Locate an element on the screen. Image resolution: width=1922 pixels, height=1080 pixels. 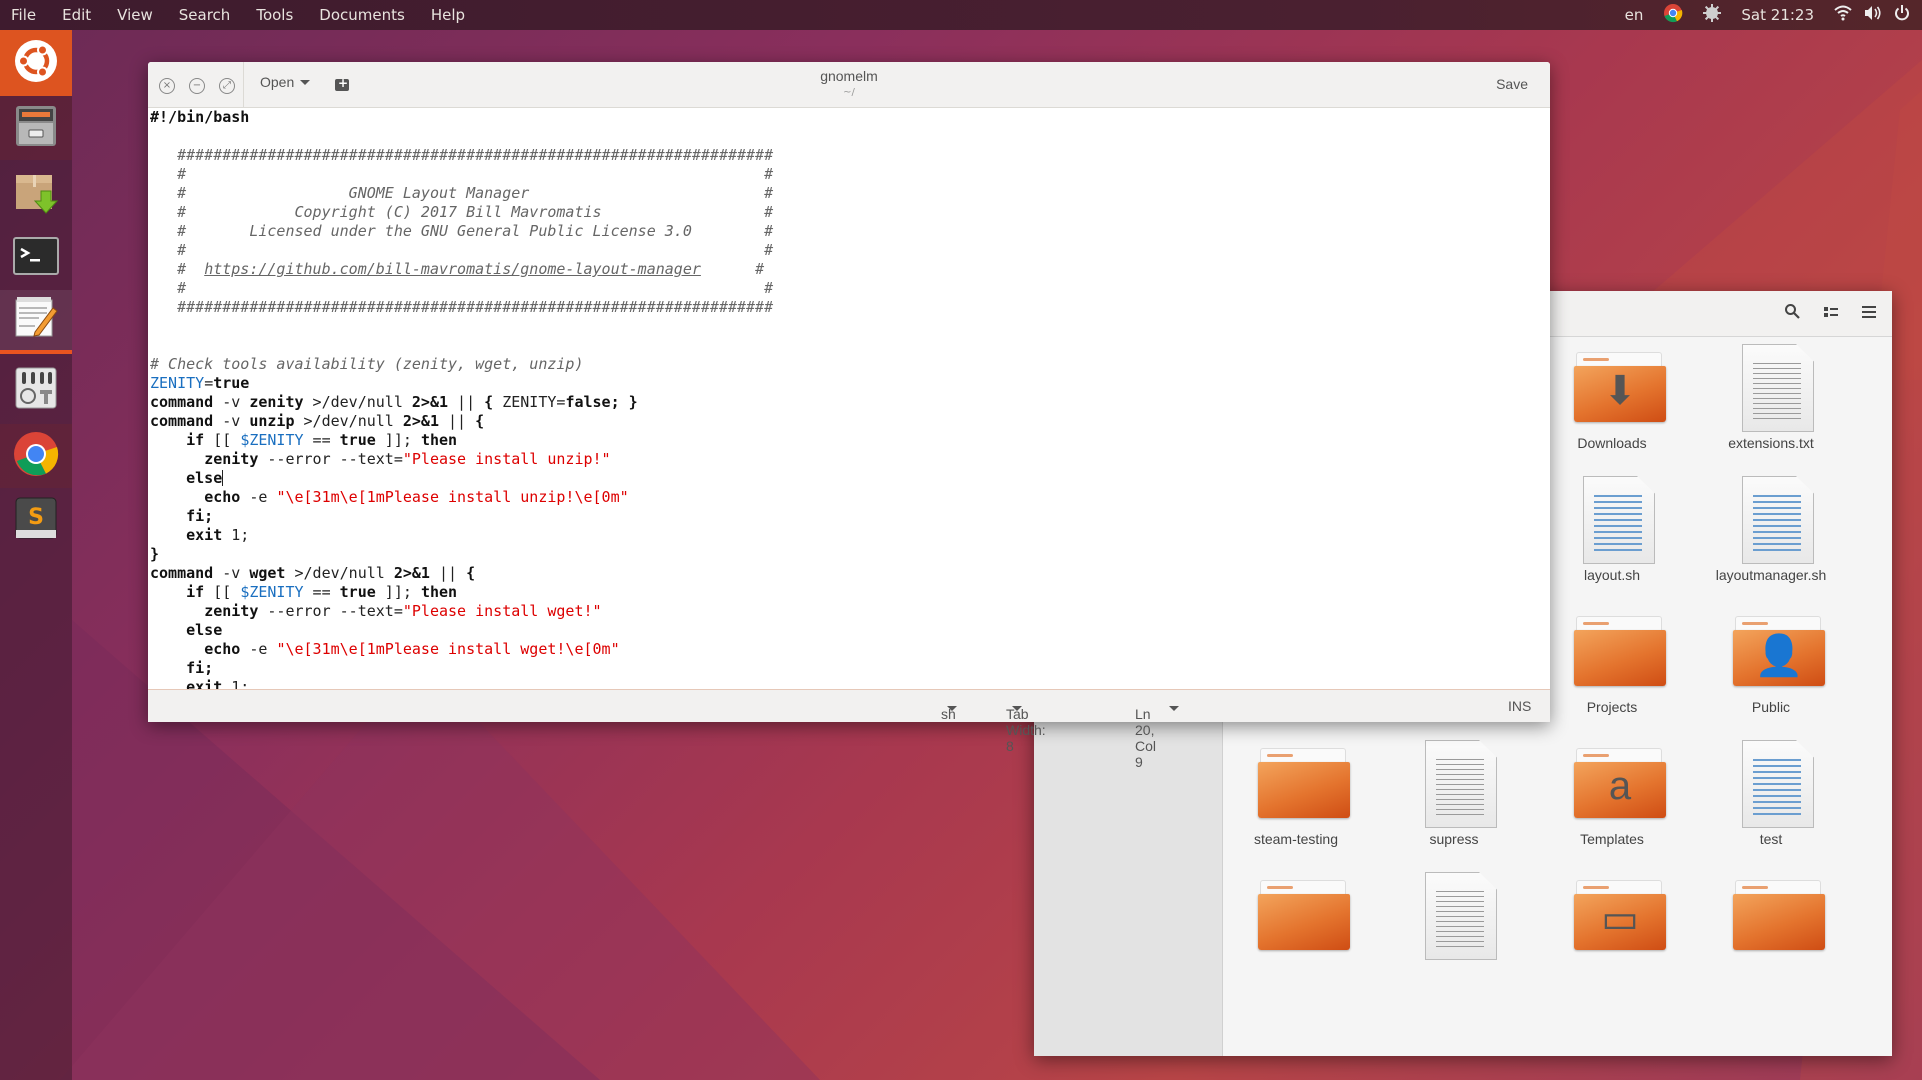
launcher-item-chrome is located at coordinates (36, 456).